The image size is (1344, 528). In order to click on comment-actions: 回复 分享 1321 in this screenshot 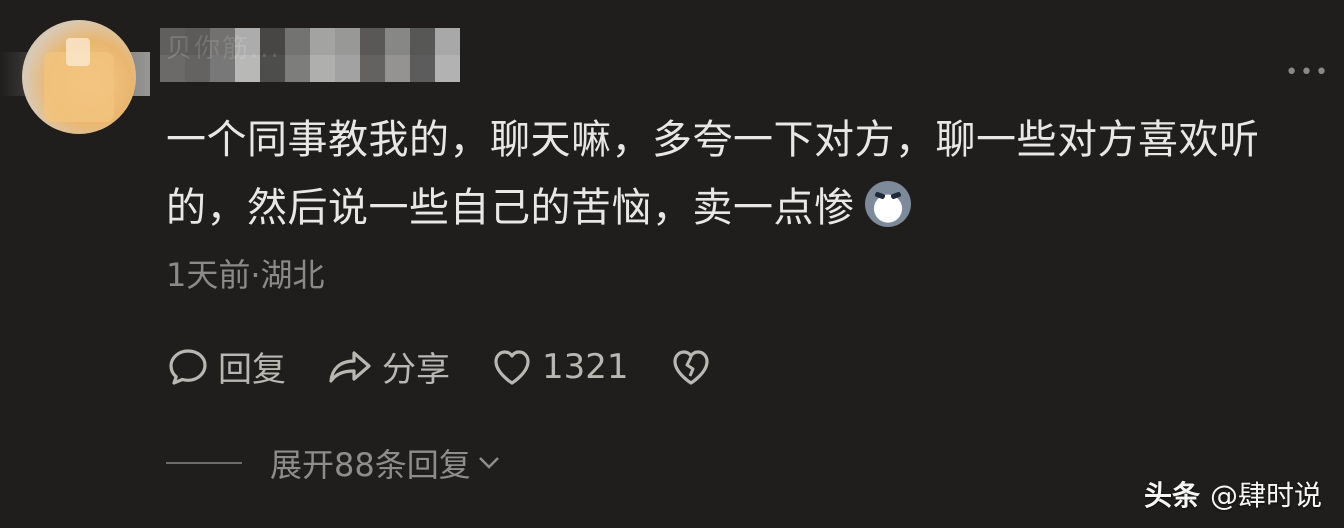, I will do `click(463, 366)`.